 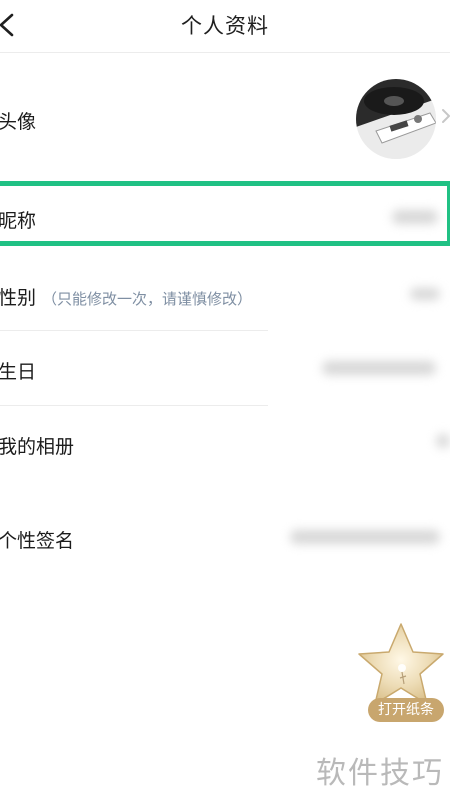 What do you see at coordinates (18, 372) in the screenshot?
I see `birthday-label: 生日` at bounding box center [18, 372].